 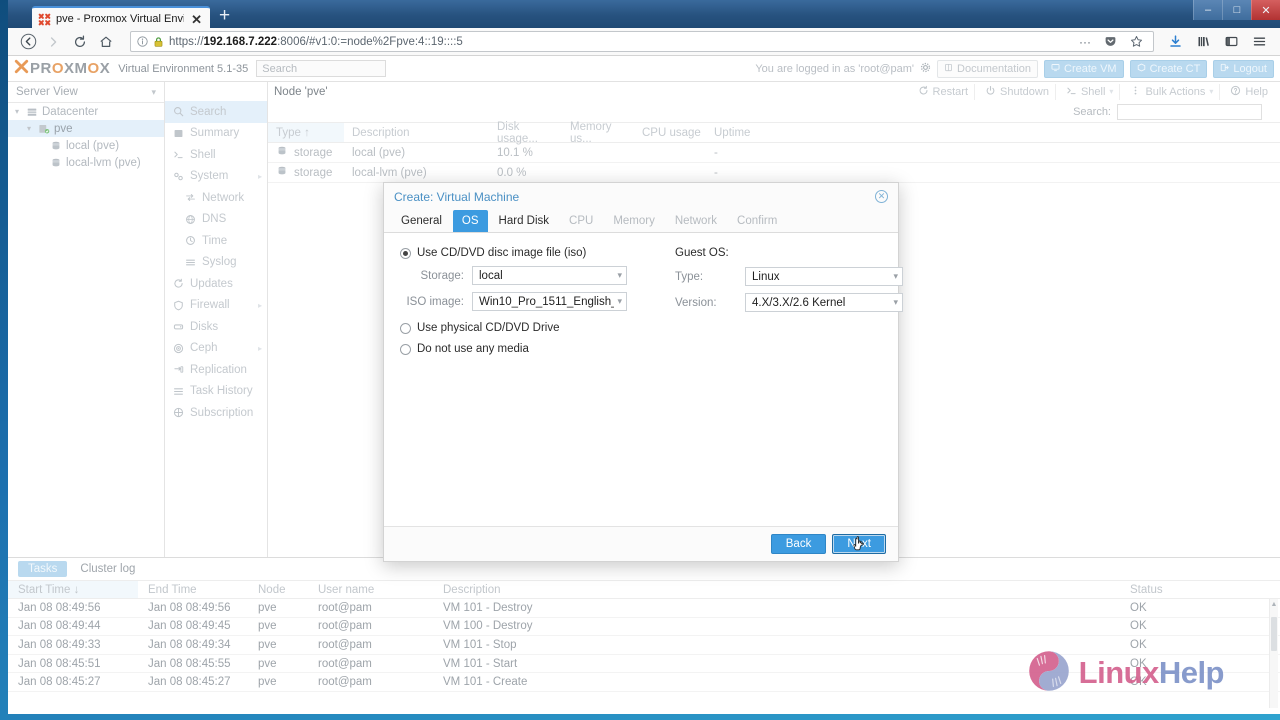 I want to click on dialog-tab-hard-disk: Hard Disk, so click(x=524, y=221).